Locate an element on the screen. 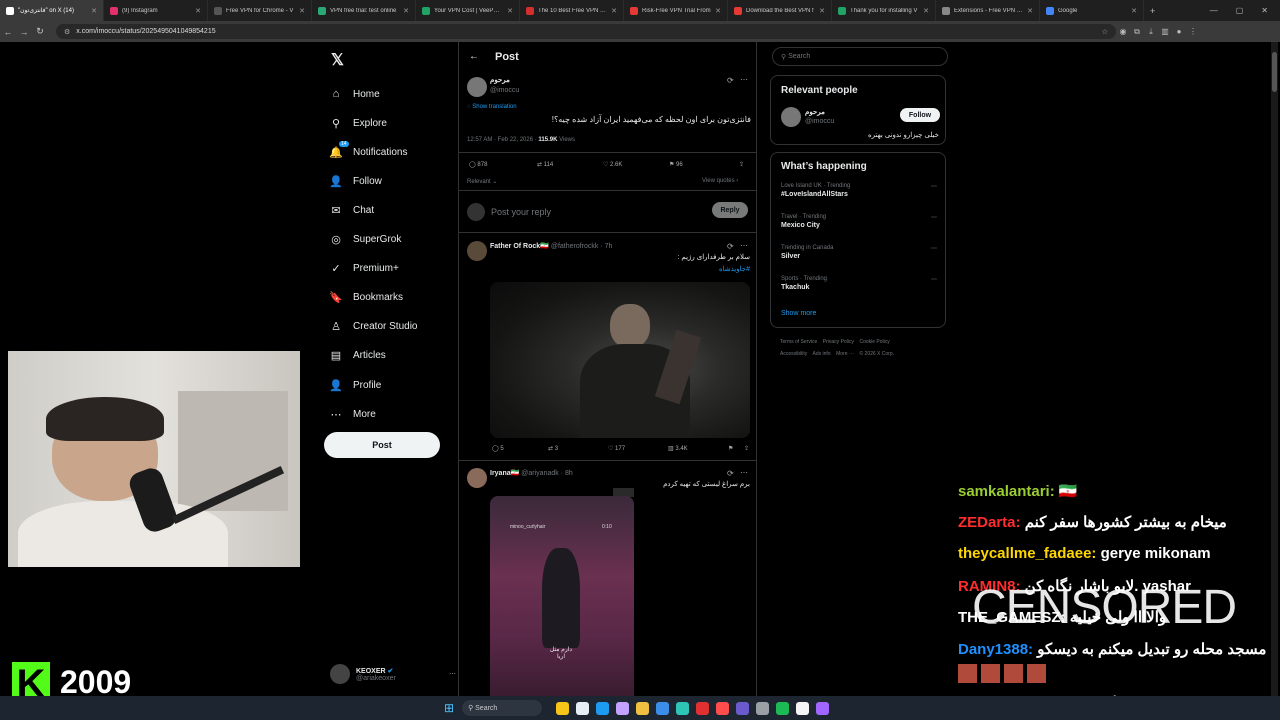 This screenshot has height=720, width=1280. files-icon is located at coordinates (643, 708).